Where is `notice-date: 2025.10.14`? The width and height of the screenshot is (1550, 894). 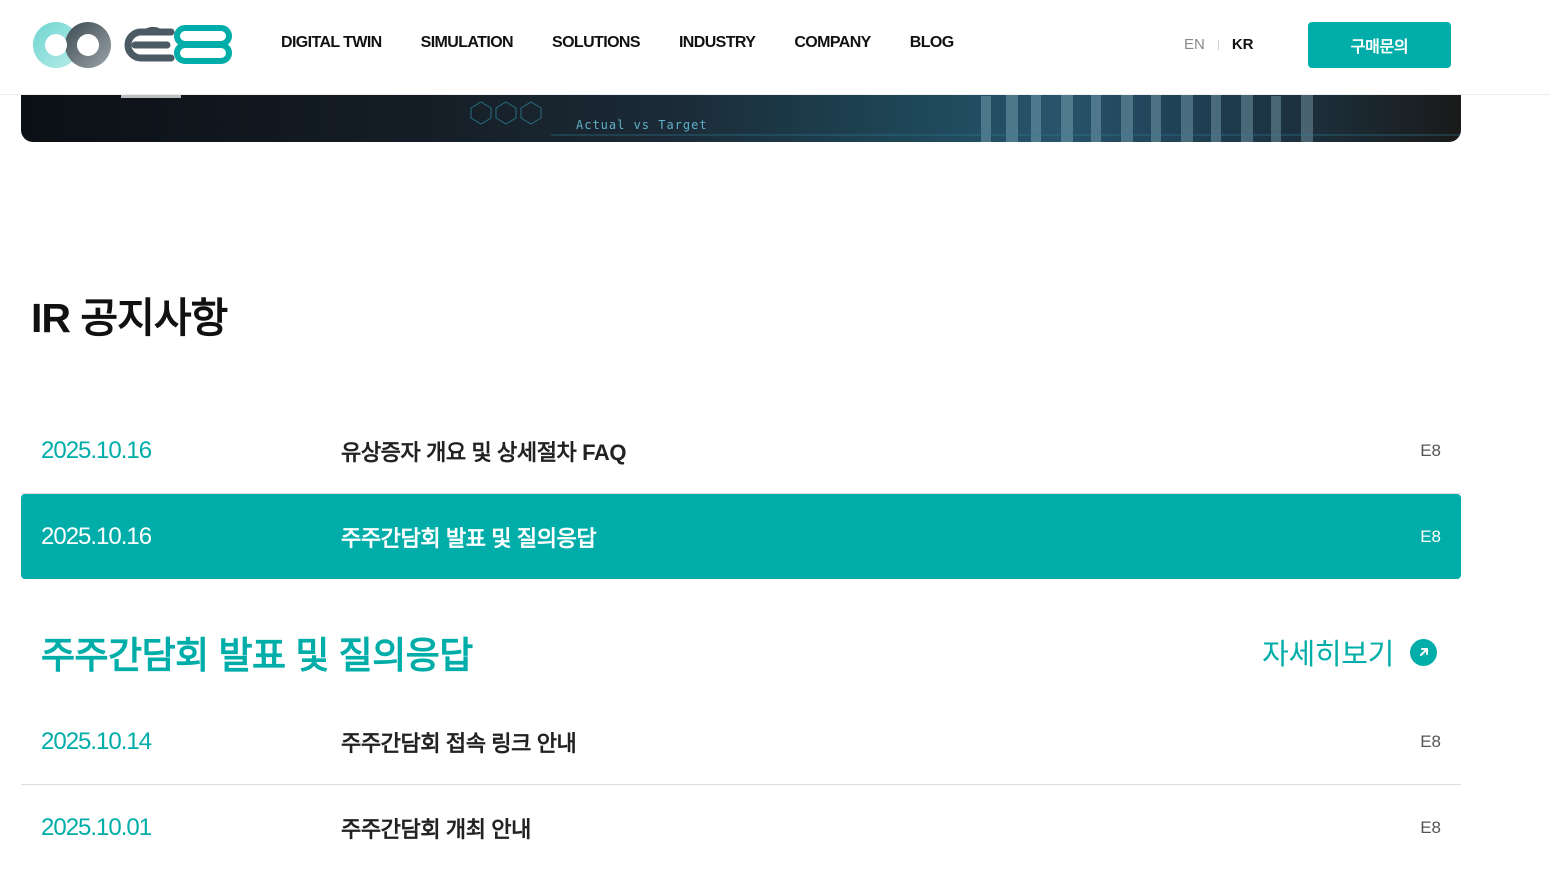 notice-date: 2025.10.14 is located at coordinates (96, 741).